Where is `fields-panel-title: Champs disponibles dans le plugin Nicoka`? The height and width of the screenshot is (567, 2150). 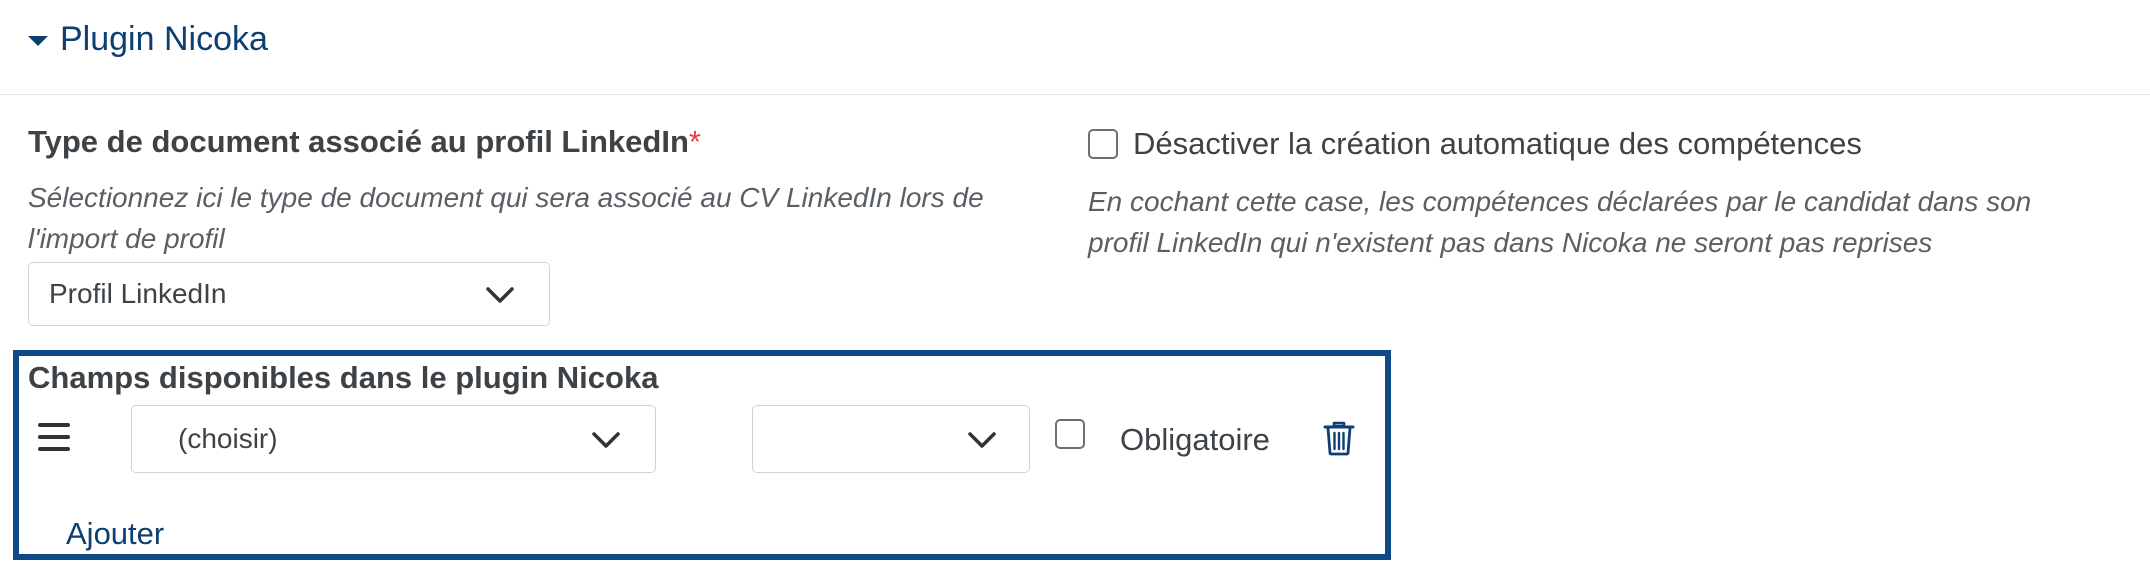
fields-panel-title: Champs disponibles dans le plugin Nicoka is located at coordinates (343, 377).